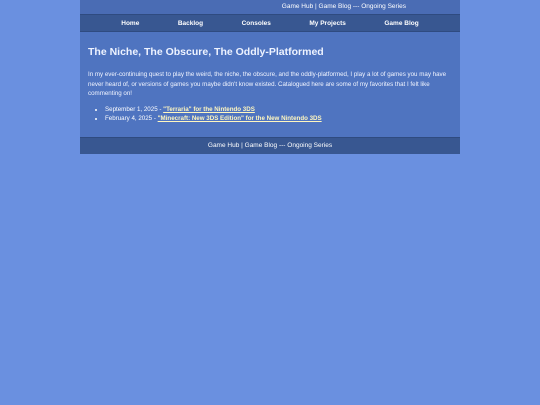 Image resolution: width=540 pixels, height=405 pixels. I want to click on top-link-ongoing-series: Ongoing Series, so click(383, 6).